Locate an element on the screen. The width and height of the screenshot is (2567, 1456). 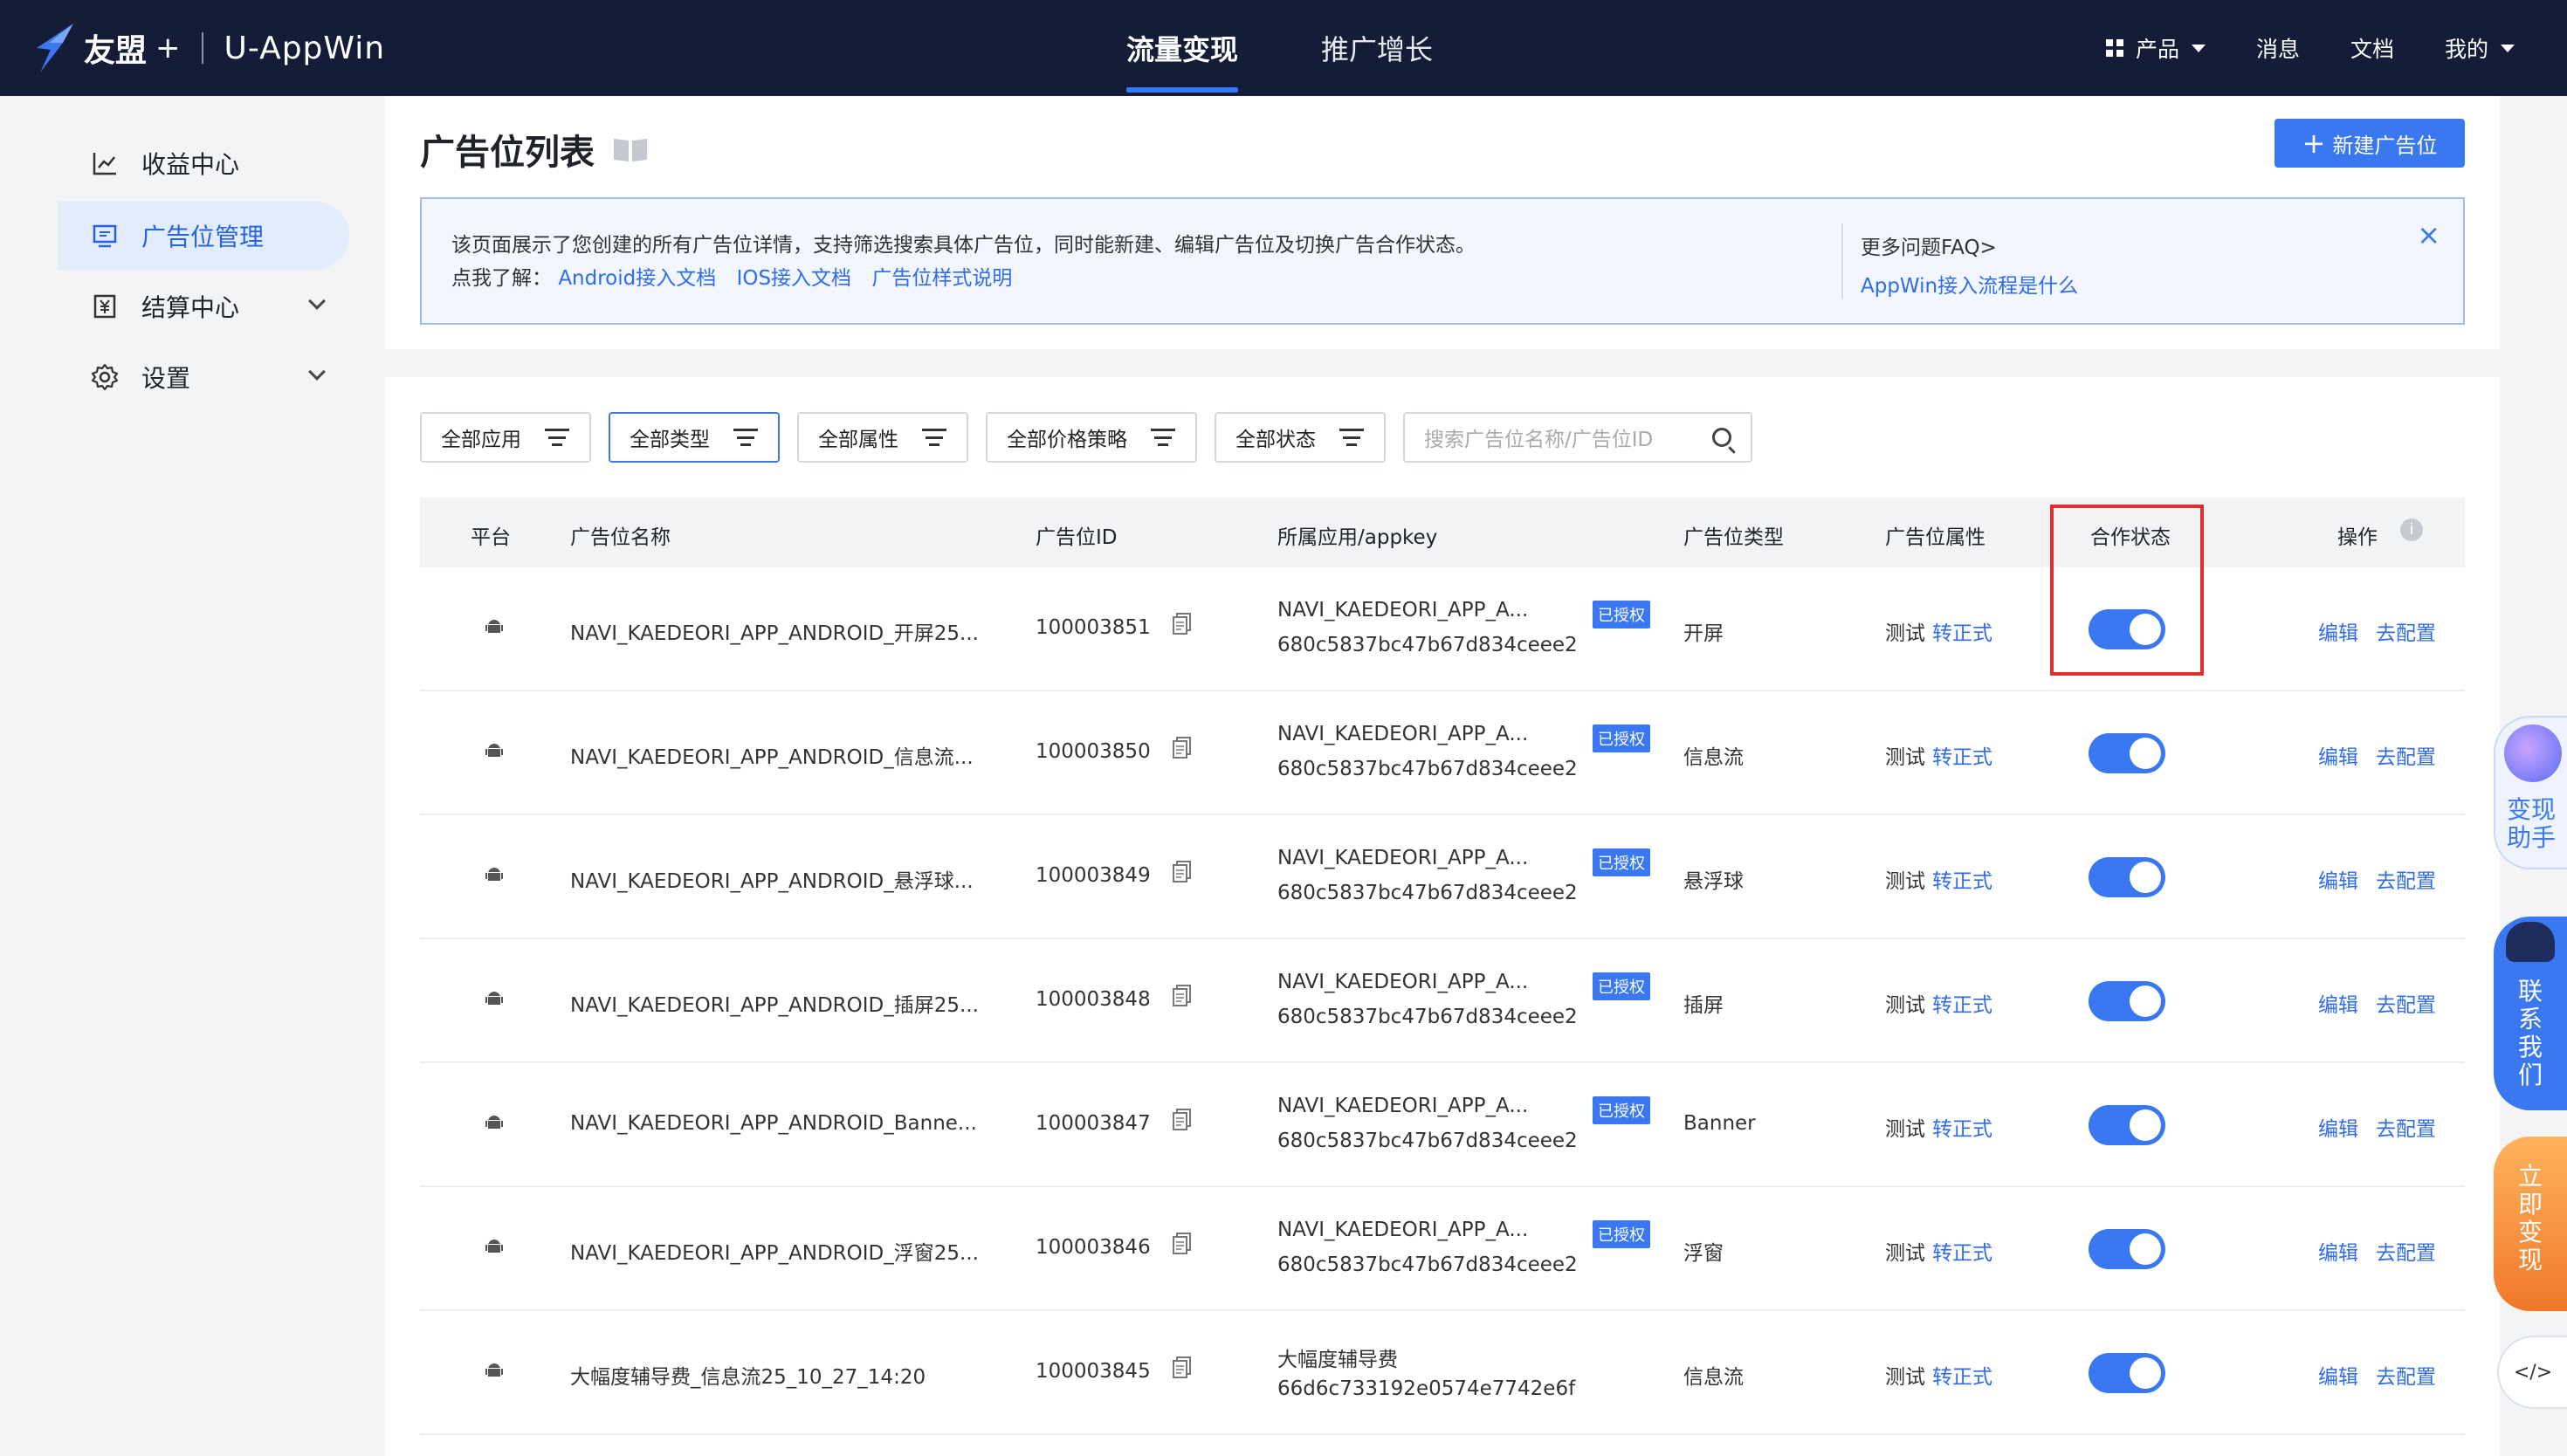
filter-type: 全部类型 is located at coordinates (694, 437).